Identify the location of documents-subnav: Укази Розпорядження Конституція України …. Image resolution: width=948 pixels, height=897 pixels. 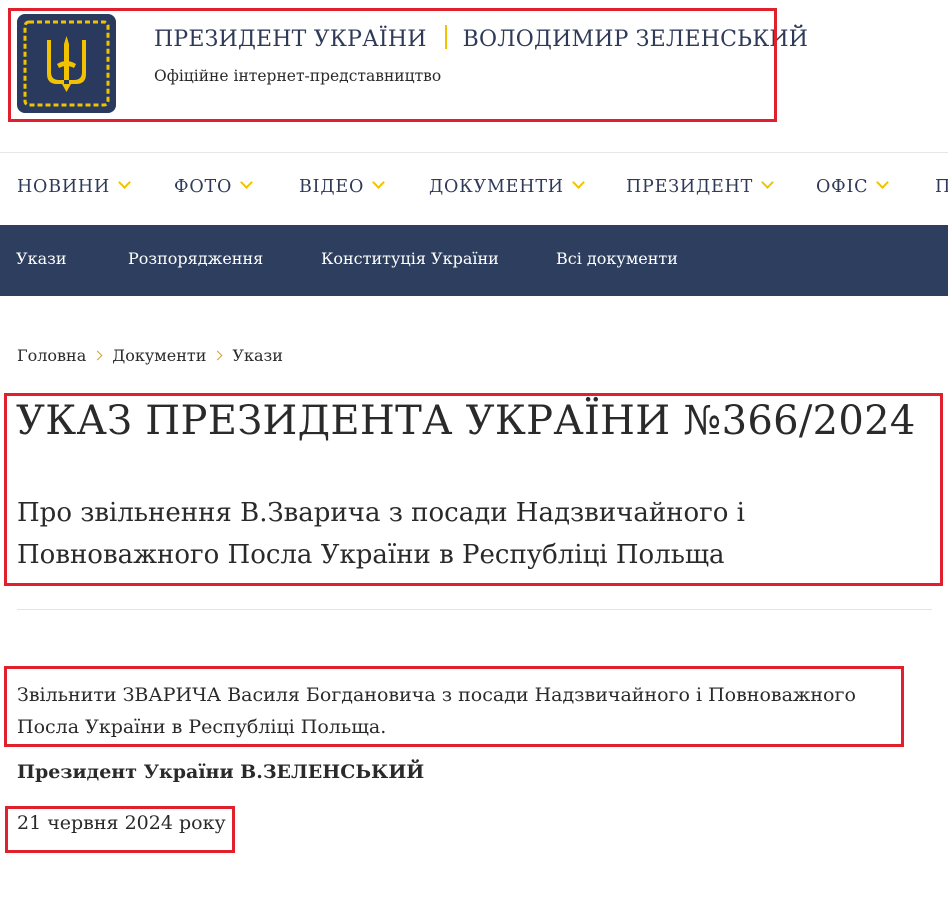
(474, 260).